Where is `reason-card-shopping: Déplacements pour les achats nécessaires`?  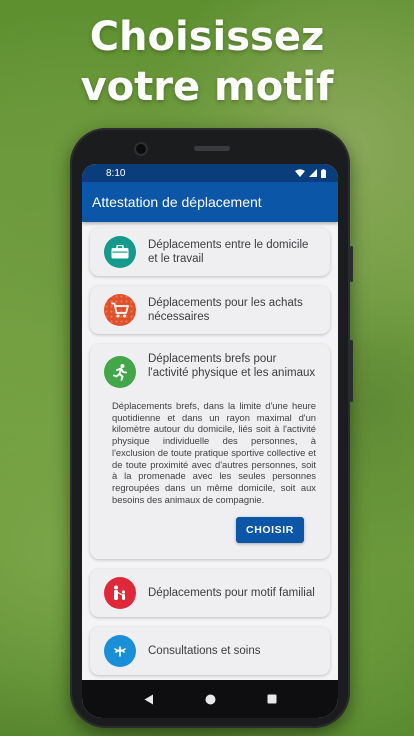
reason-card-shopping: Déplacements pour les achats nécessaires is located at coordinates (210, 310).